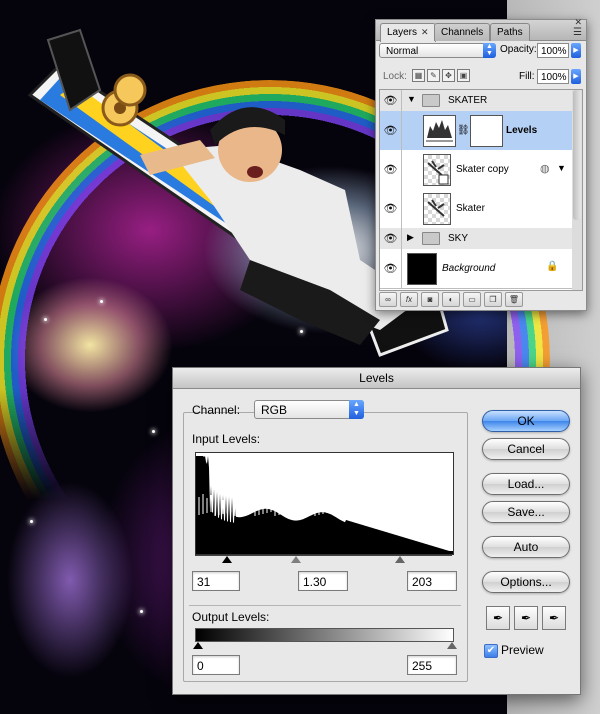  Describe the element at coordinates (452, 645) in the screenshot. I see `output-white-point-handle` at that location.